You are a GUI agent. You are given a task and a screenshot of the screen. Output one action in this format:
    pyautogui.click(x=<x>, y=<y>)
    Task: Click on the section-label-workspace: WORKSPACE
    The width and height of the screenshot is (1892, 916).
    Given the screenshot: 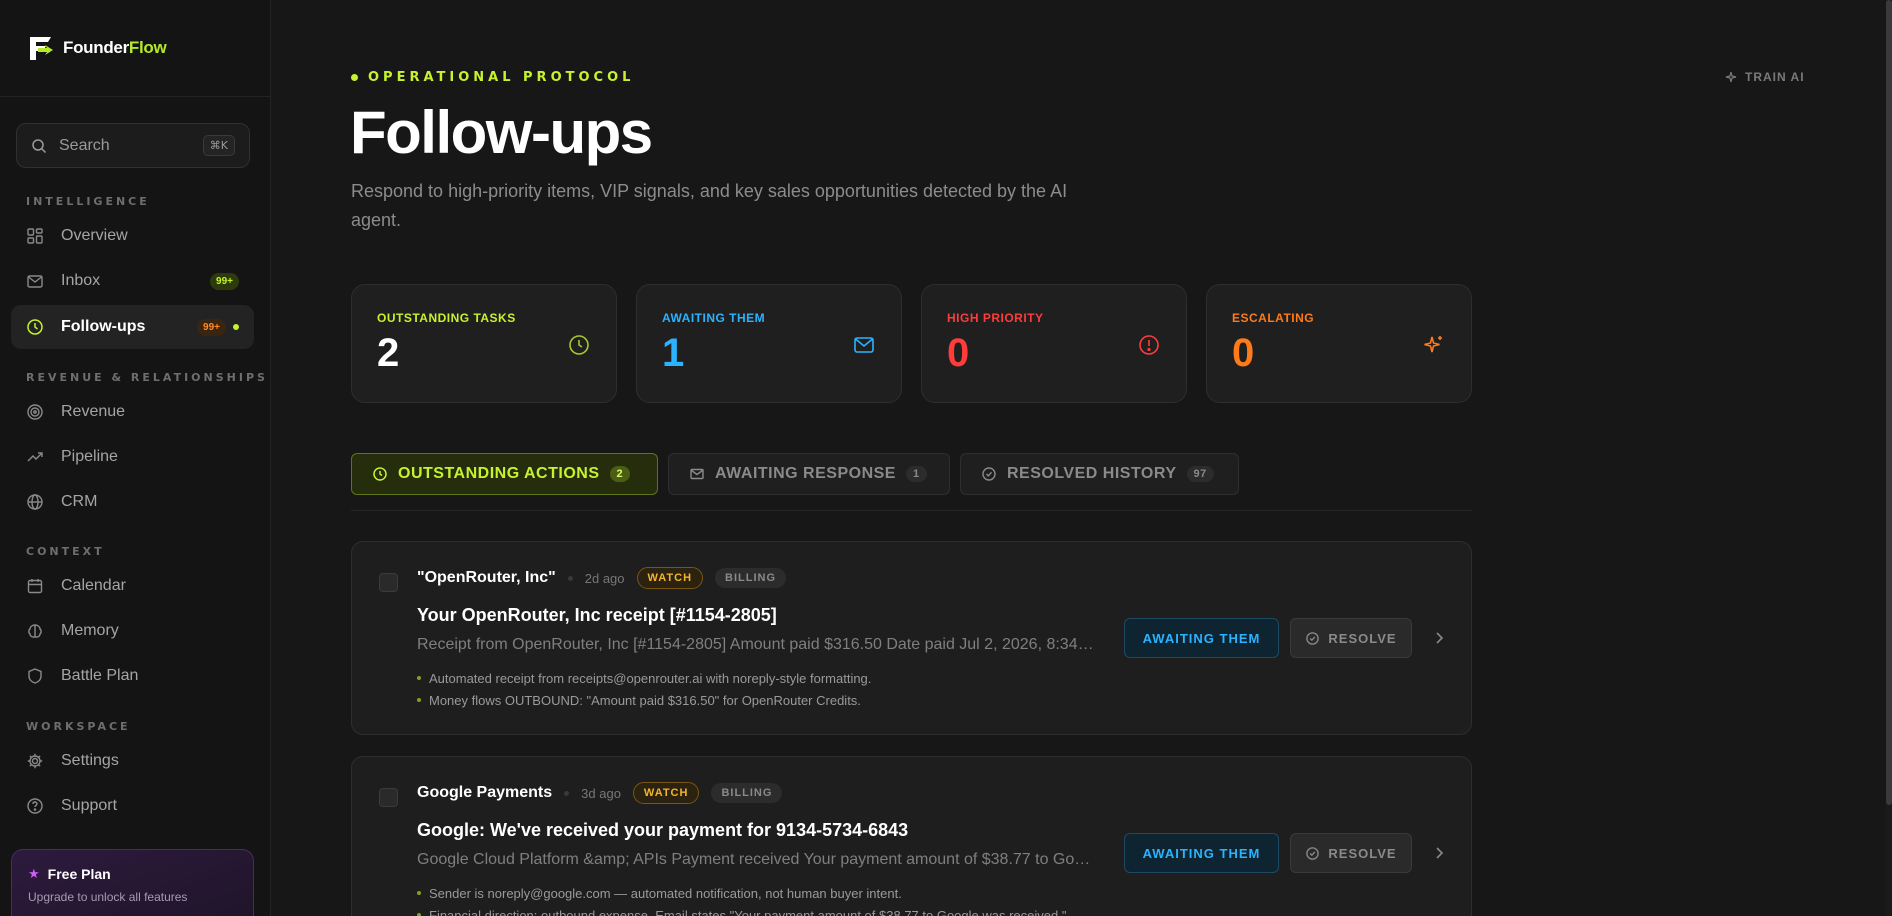 What is the action you would take?
    pyautogui.click(x=78, y=726)
    